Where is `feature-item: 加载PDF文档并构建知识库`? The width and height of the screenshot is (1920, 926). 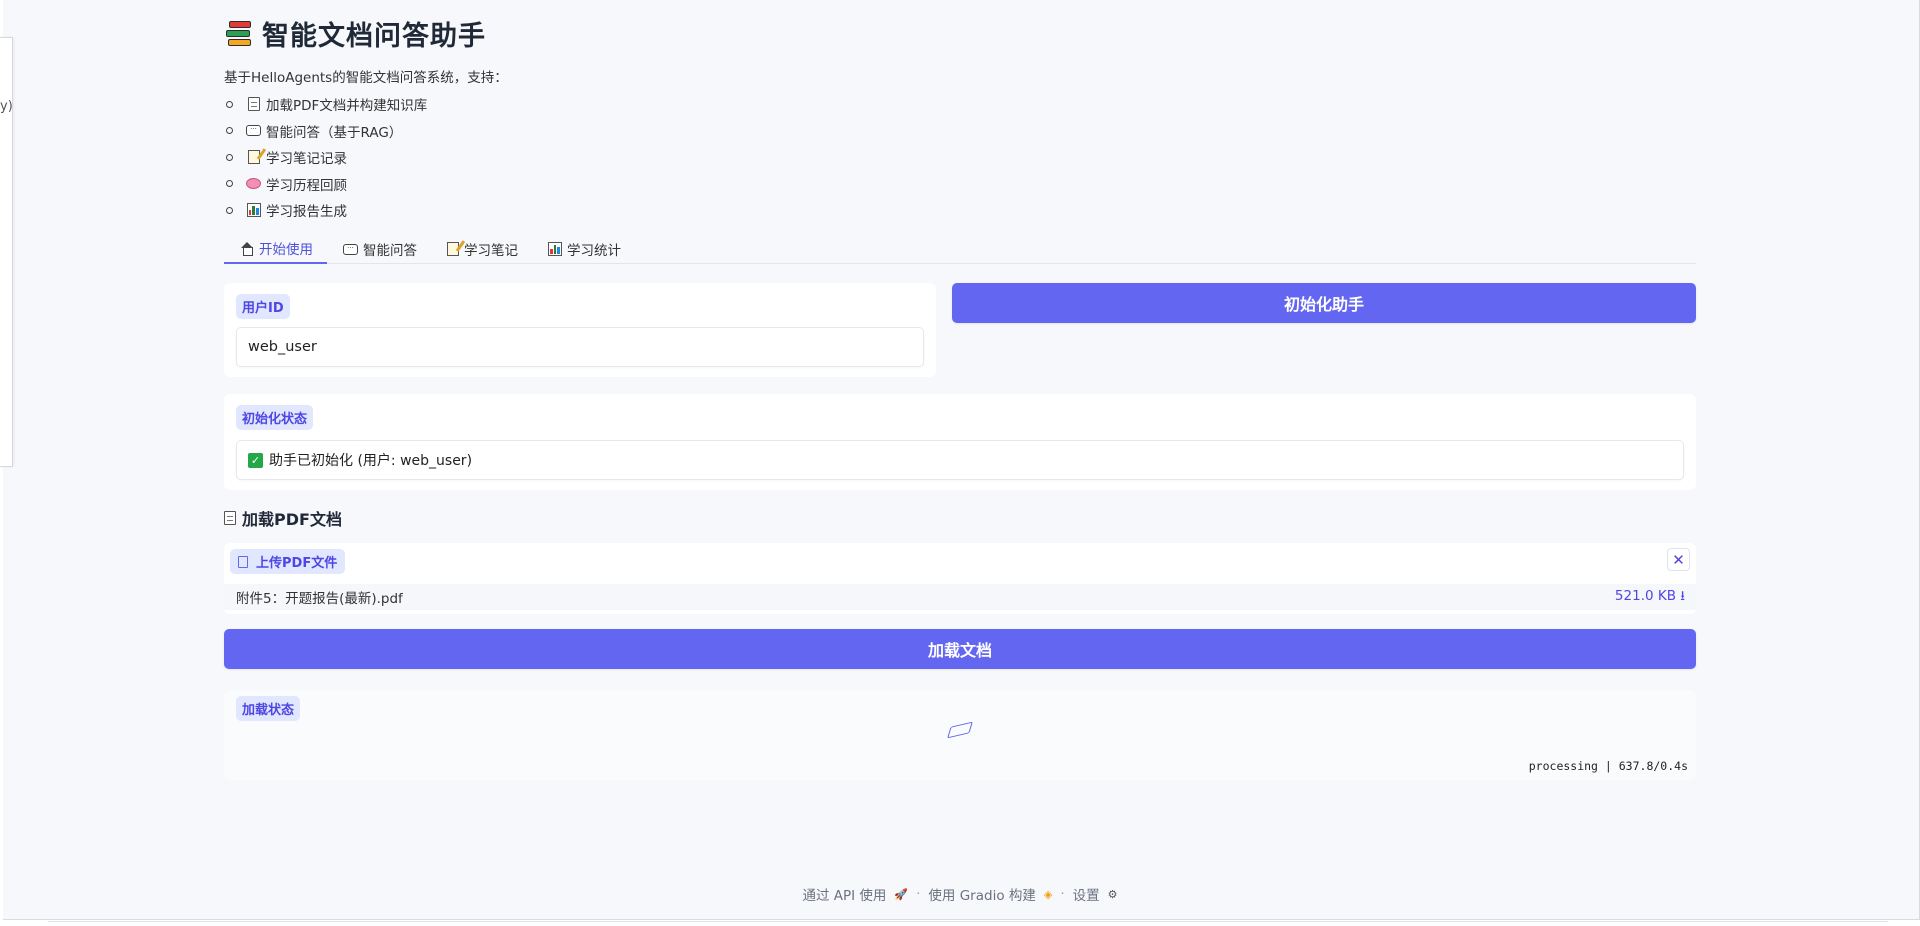 feature-item: 加载PDF文档并构建知识库 is located at coordinates (325, 104).